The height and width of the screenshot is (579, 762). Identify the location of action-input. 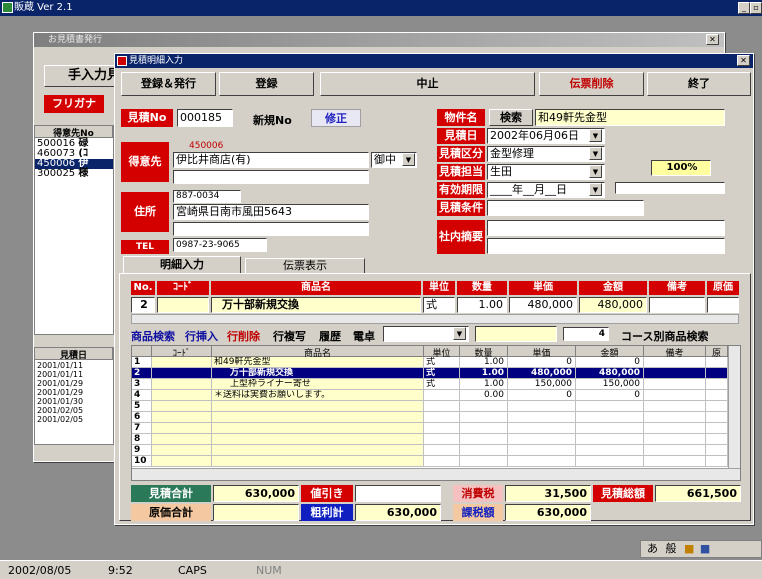
(516, 334).